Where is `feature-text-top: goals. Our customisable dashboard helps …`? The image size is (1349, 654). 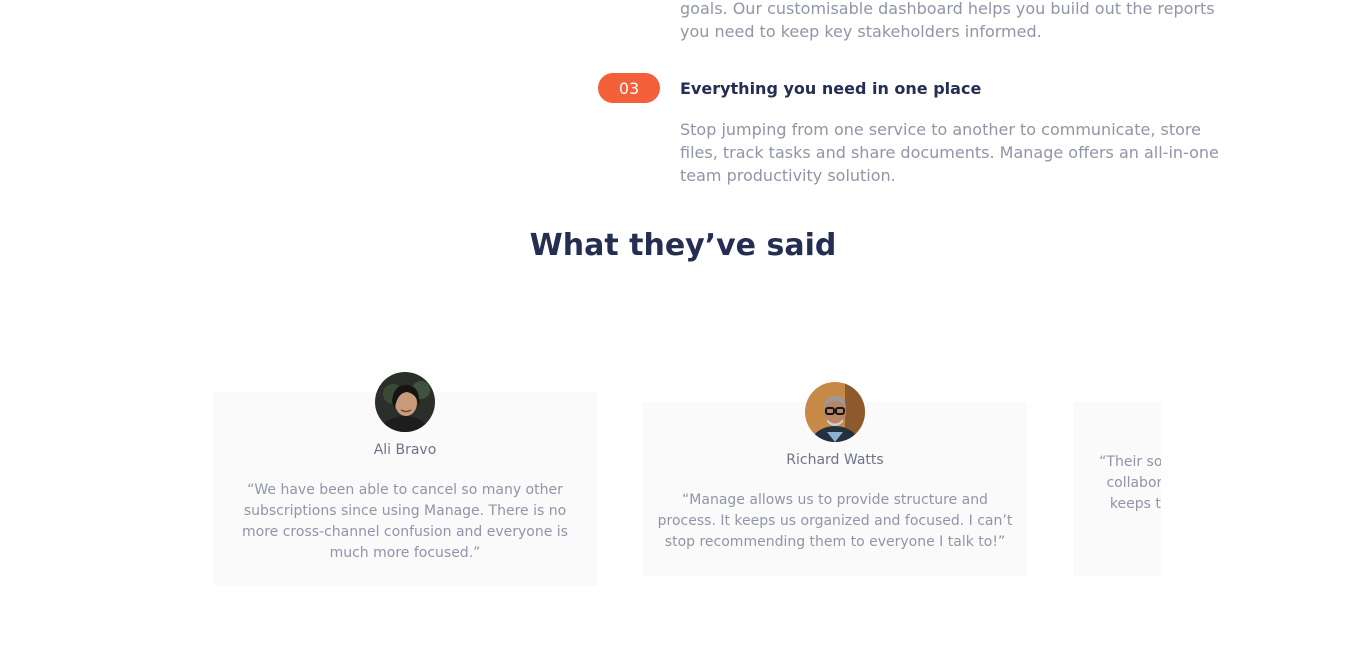
feature-text-top: goals. Our customisable dashboard helps … is located at coordinates (947, 20).